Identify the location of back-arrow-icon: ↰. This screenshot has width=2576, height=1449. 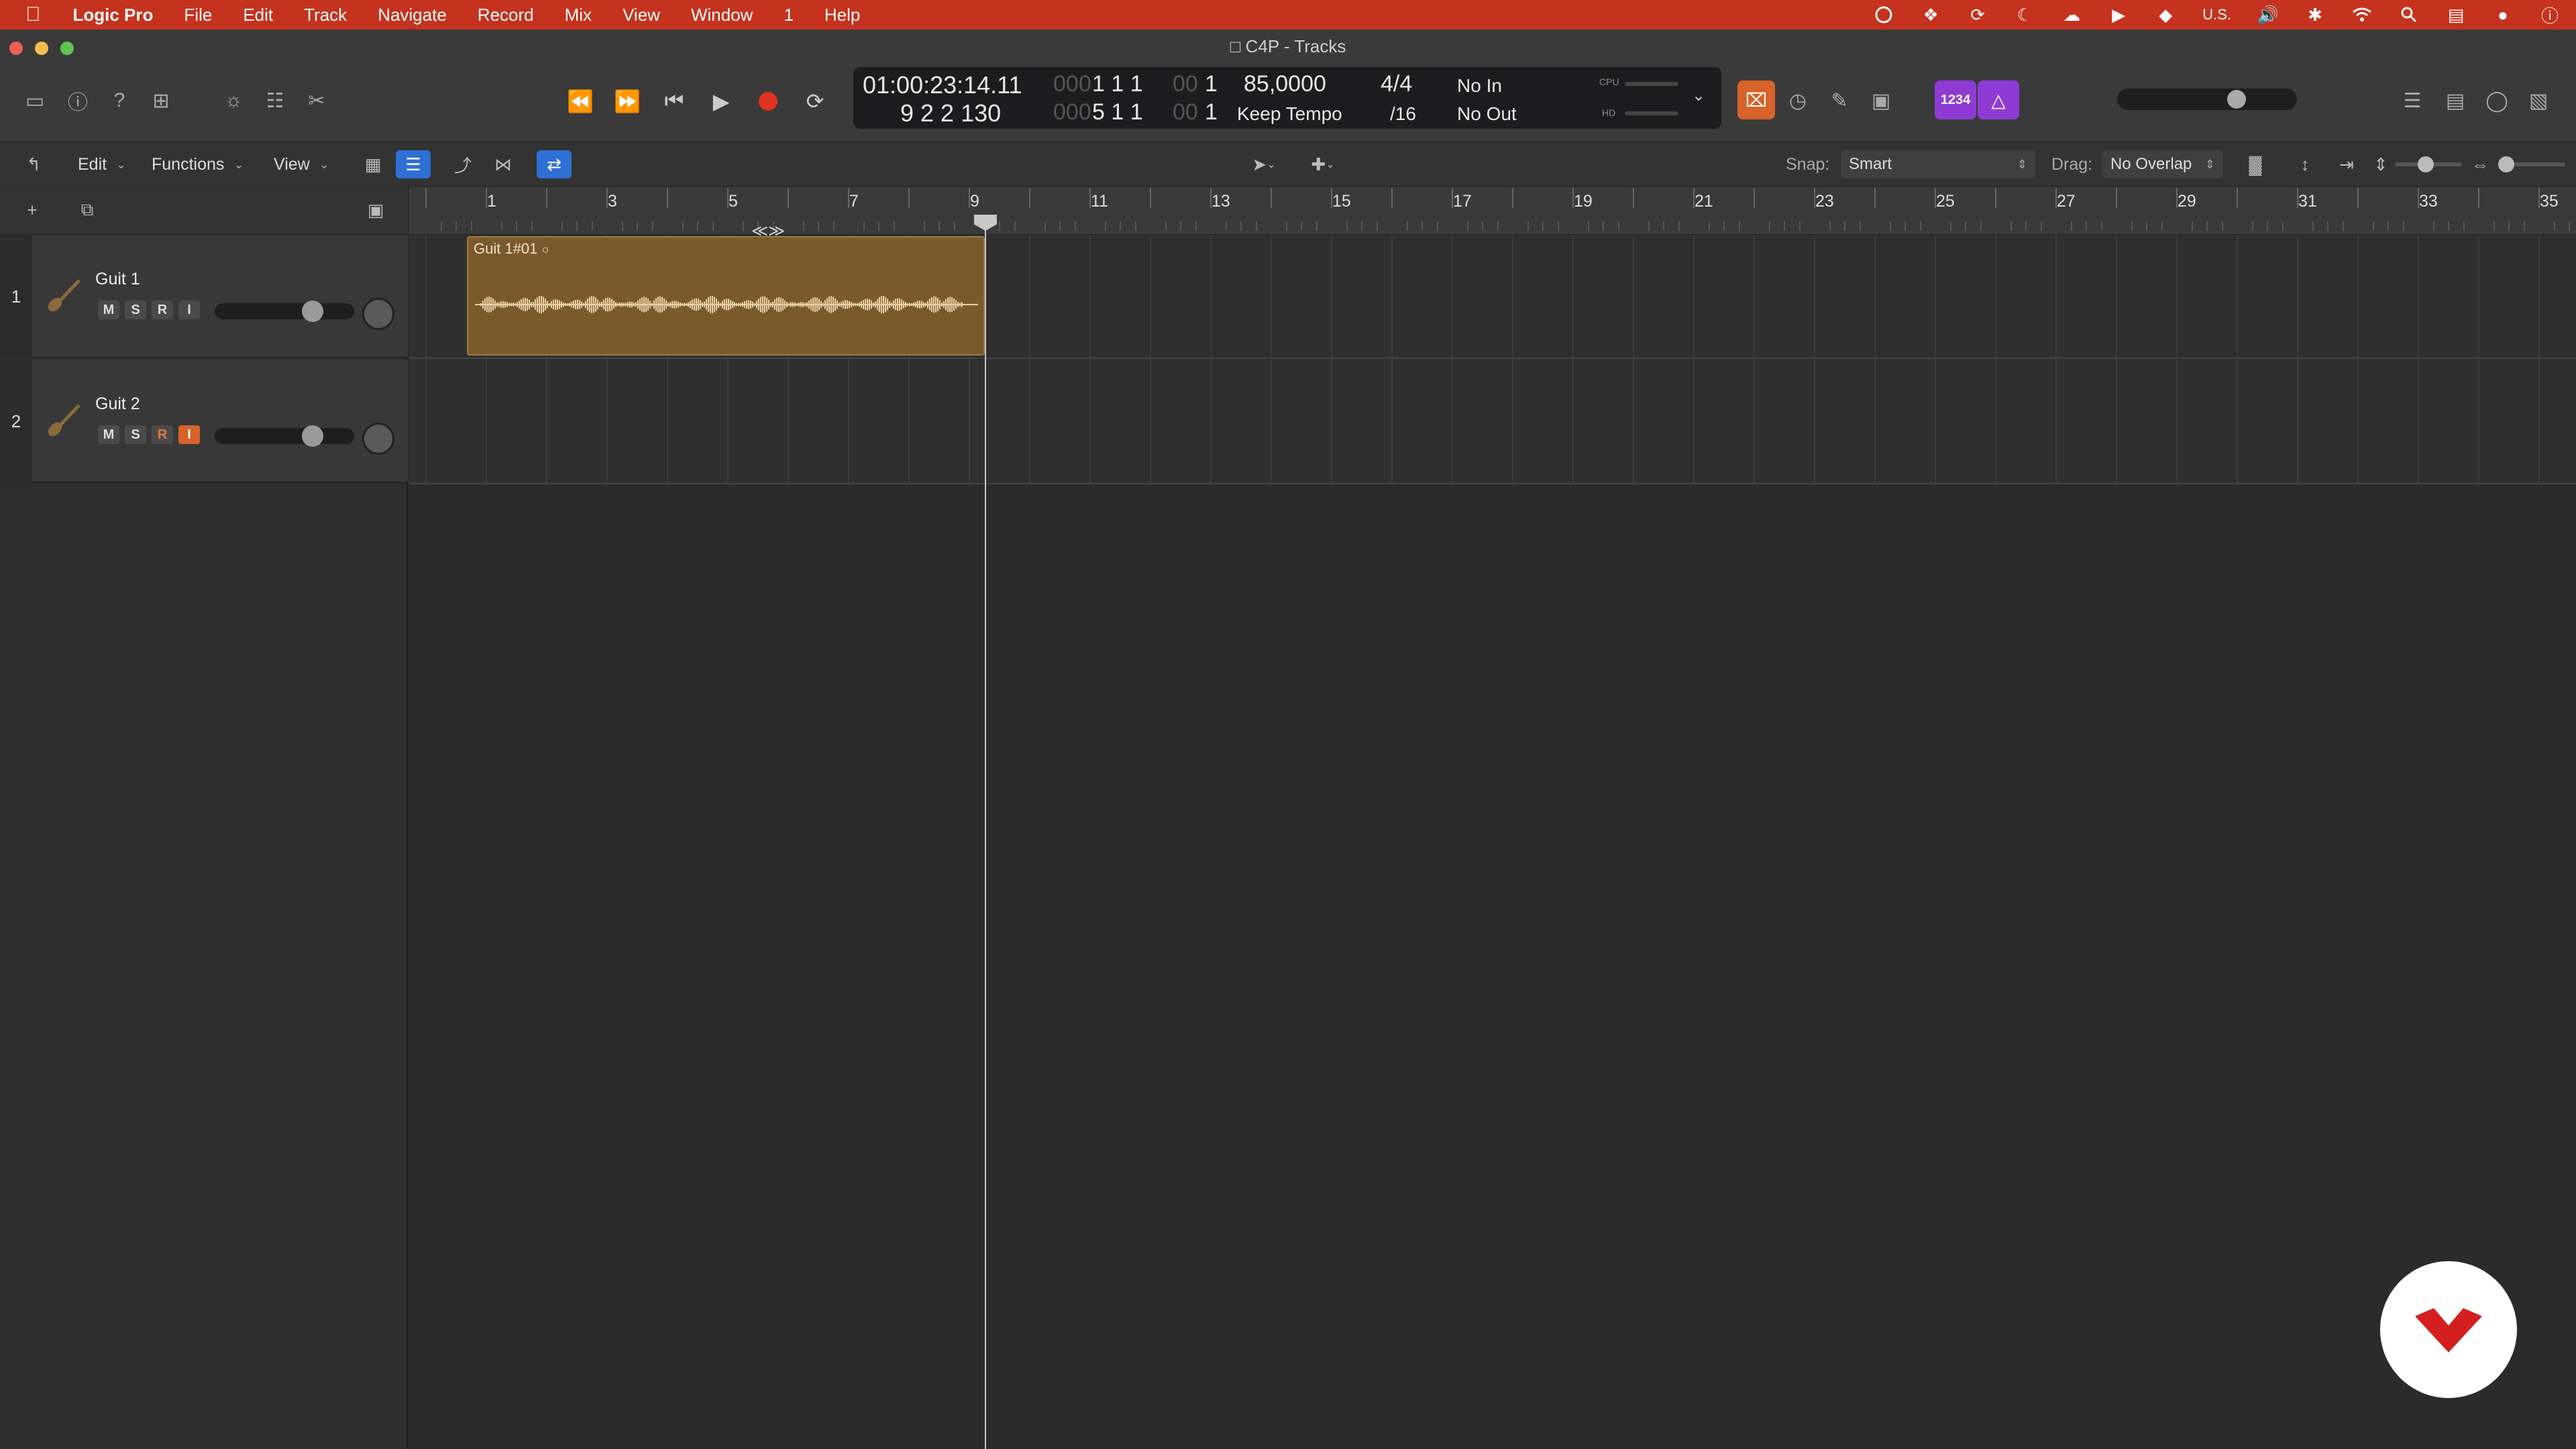
(33, 164).